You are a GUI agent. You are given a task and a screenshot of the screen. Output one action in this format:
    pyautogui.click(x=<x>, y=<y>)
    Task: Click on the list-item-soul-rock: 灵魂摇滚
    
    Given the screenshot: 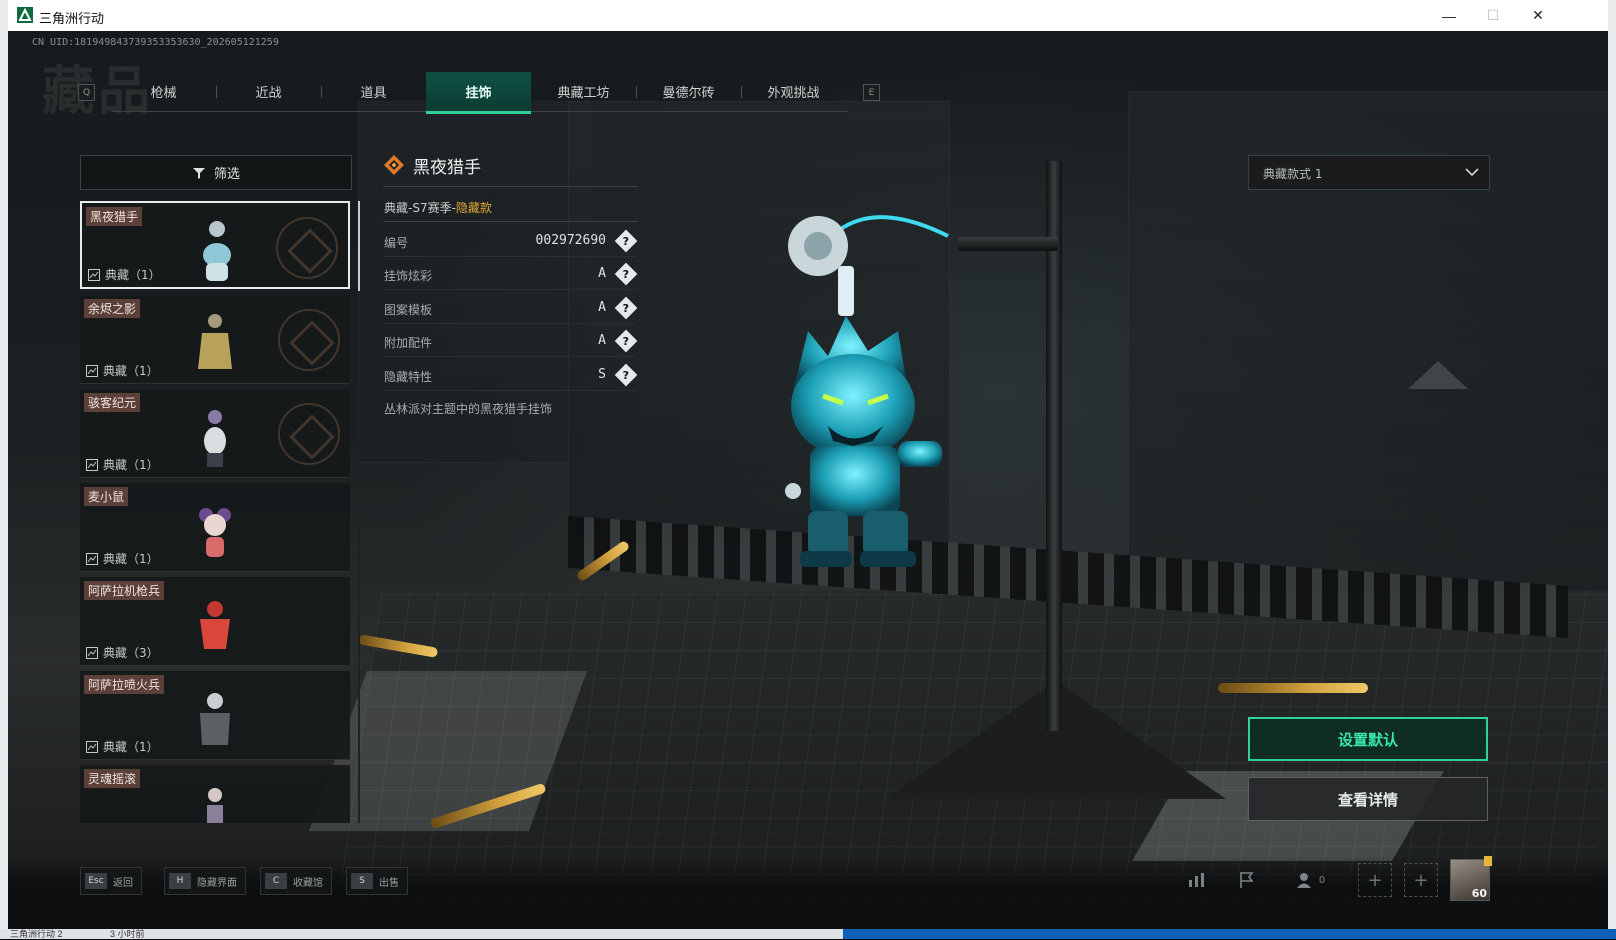 What is the action you would take?
    pyautogui.click(x=215, y=794)
    